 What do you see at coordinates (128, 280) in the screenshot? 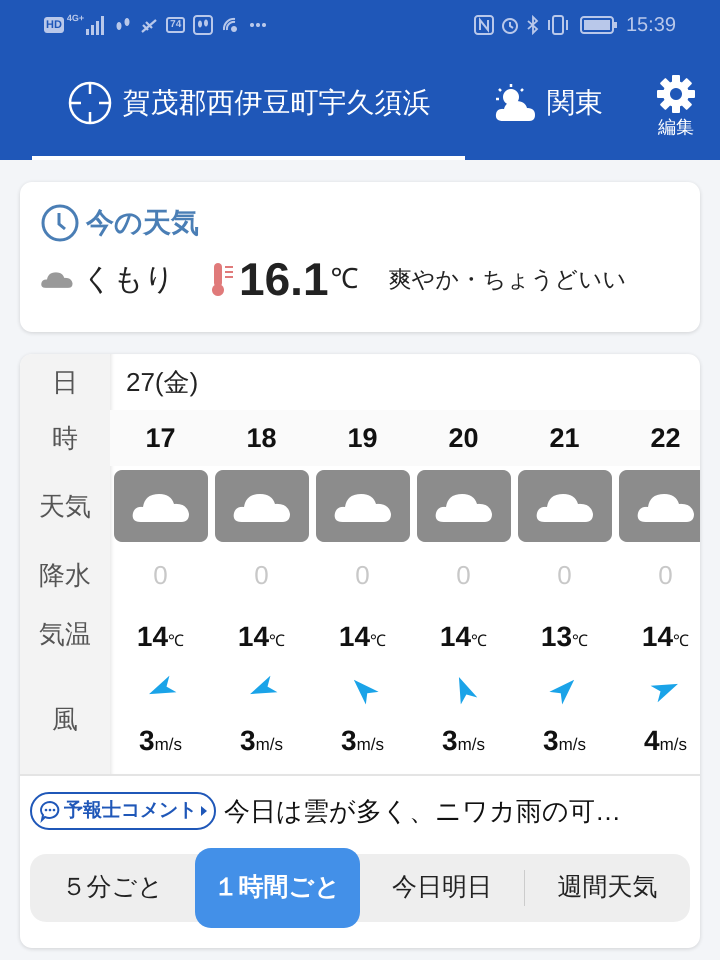
I see `condition-text: くもり` at bounding box center [128, 280].